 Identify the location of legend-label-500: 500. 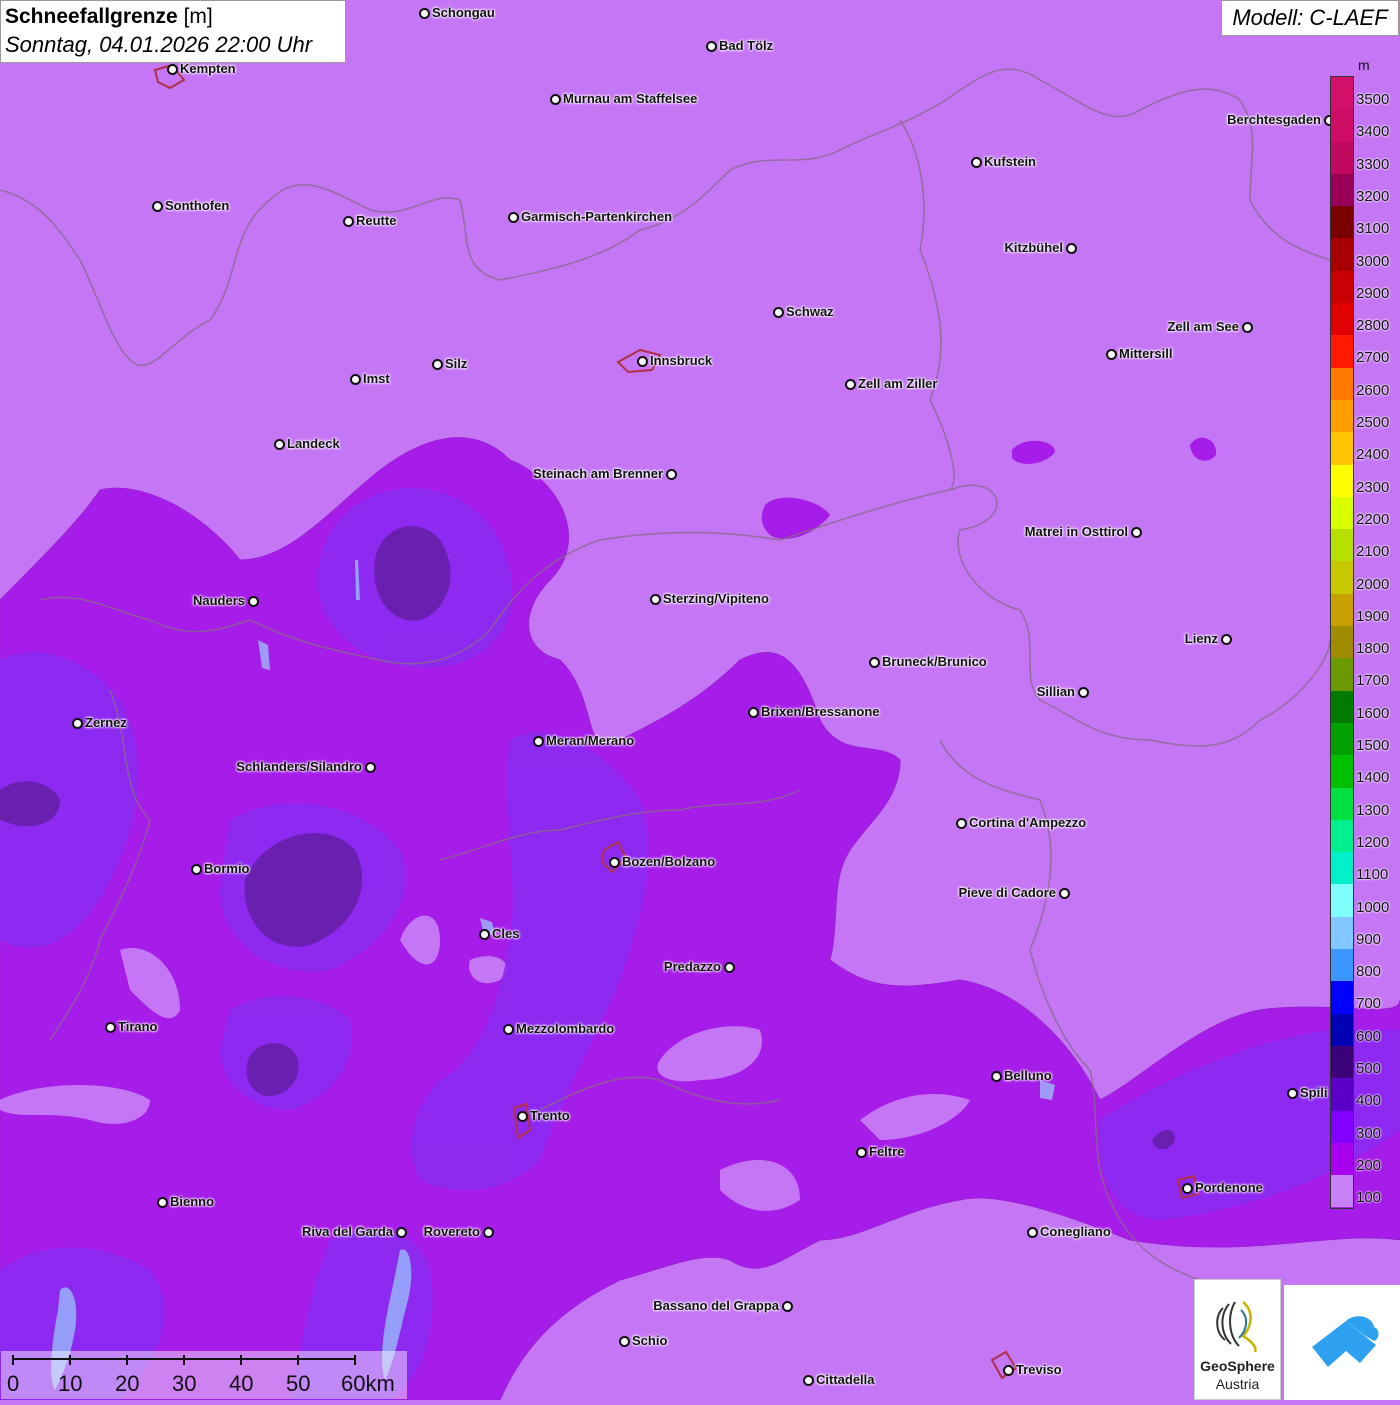
(1369, 1068).